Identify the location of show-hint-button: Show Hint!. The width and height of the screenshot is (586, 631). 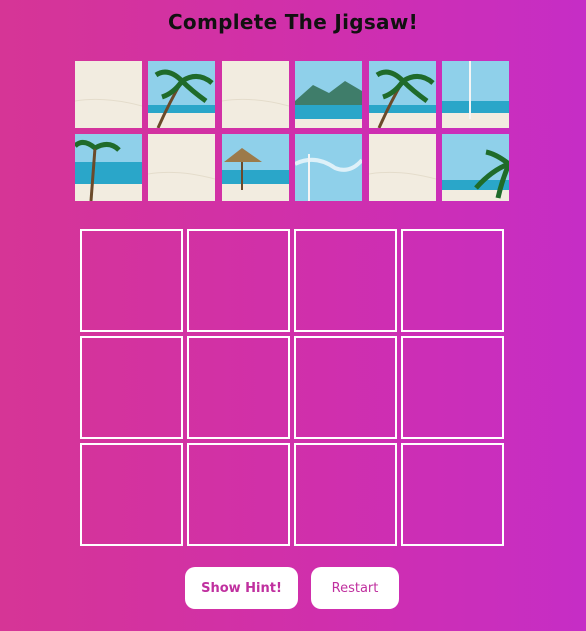
(241, 588).